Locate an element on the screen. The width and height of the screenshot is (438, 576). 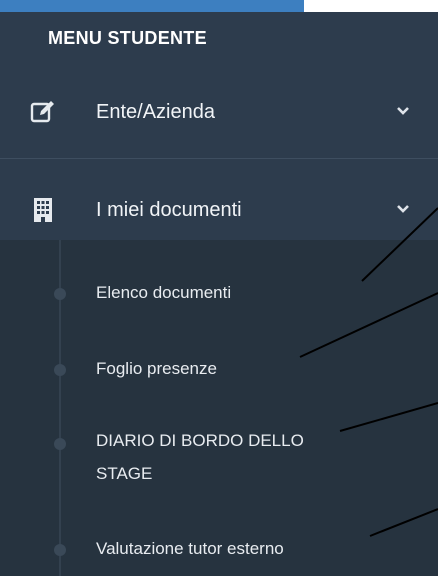
sidebar-item-label: I miei documenti is located at coordinates (169, 209).